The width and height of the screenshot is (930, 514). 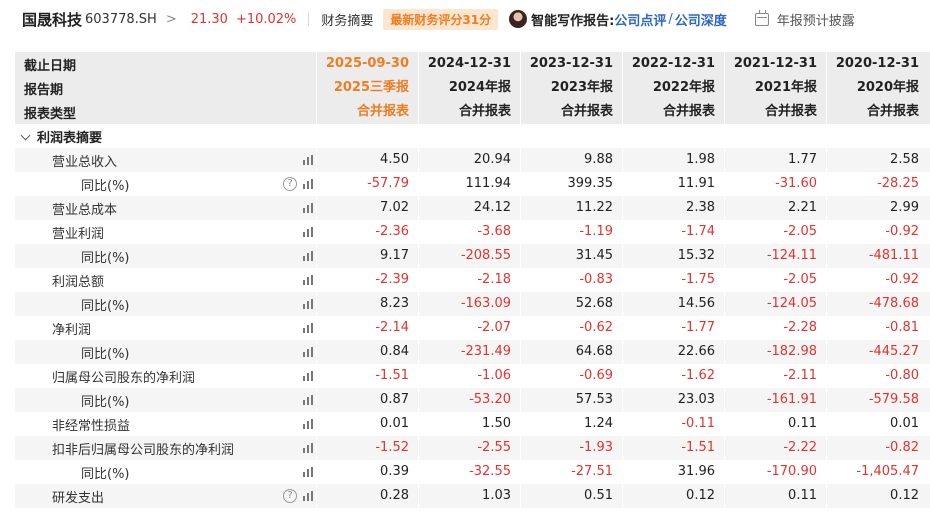 I want to click on header-cell: 2023年报, so click(x=571, y=88).